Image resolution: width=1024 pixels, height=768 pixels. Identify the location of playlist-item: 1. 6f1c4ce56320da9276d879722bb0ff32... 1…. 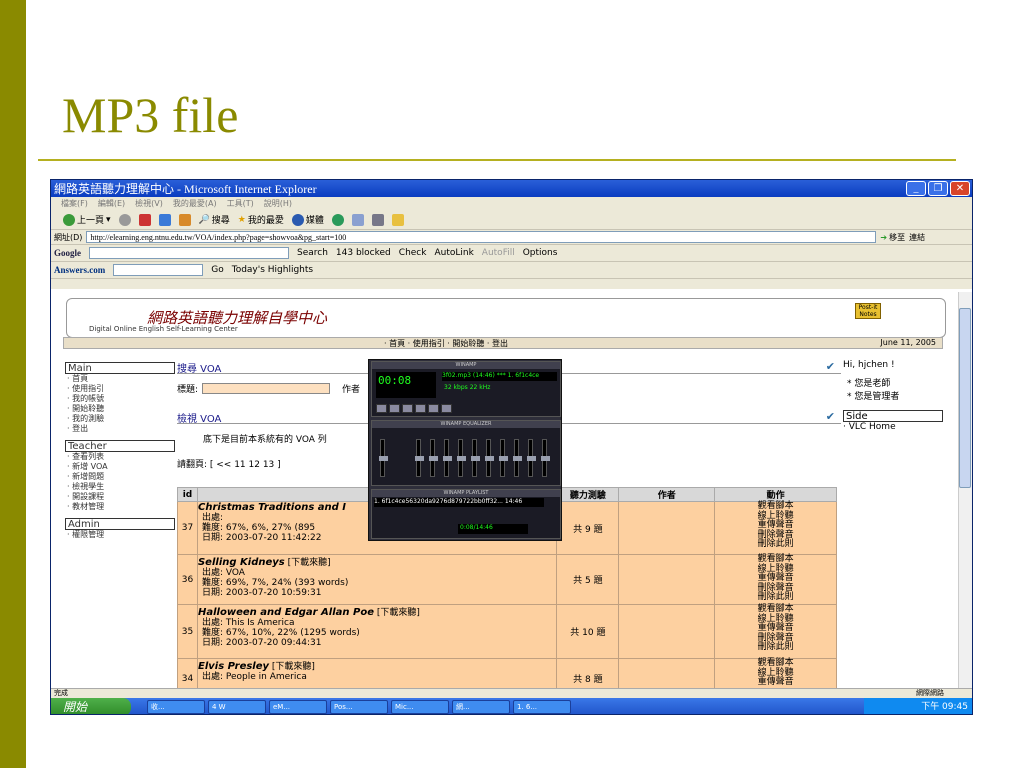
(459, 502).